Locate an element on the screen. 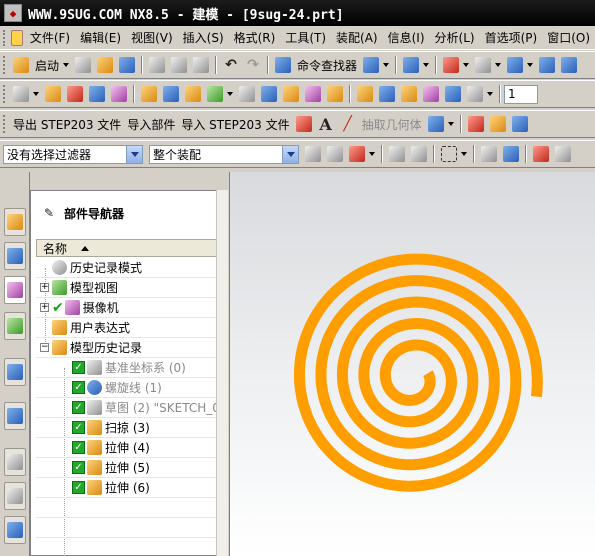 The height and width of the screenshot is (556, 595). fit-view-icon is located at coordinates (451, 65).